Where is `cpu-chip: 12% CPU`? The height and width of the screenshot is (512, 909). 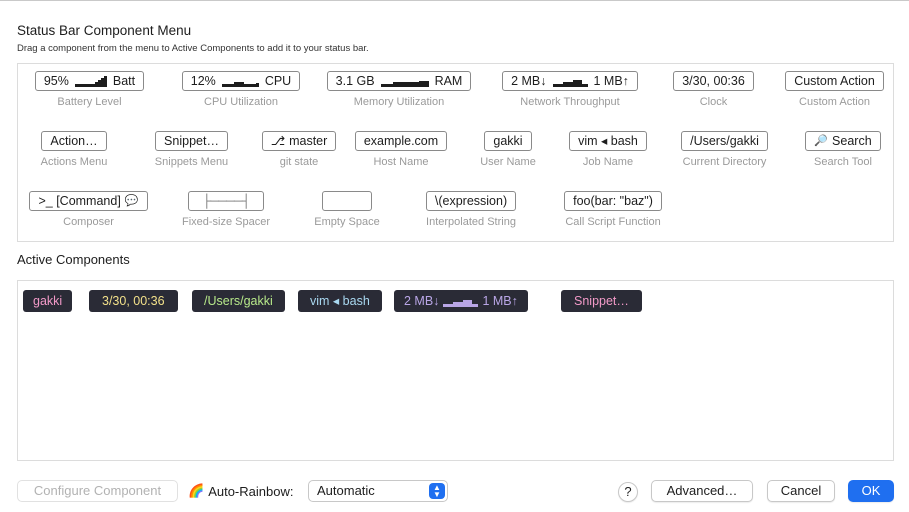 cpu-chip: 12% CPU is located at coordinates (241, 81).